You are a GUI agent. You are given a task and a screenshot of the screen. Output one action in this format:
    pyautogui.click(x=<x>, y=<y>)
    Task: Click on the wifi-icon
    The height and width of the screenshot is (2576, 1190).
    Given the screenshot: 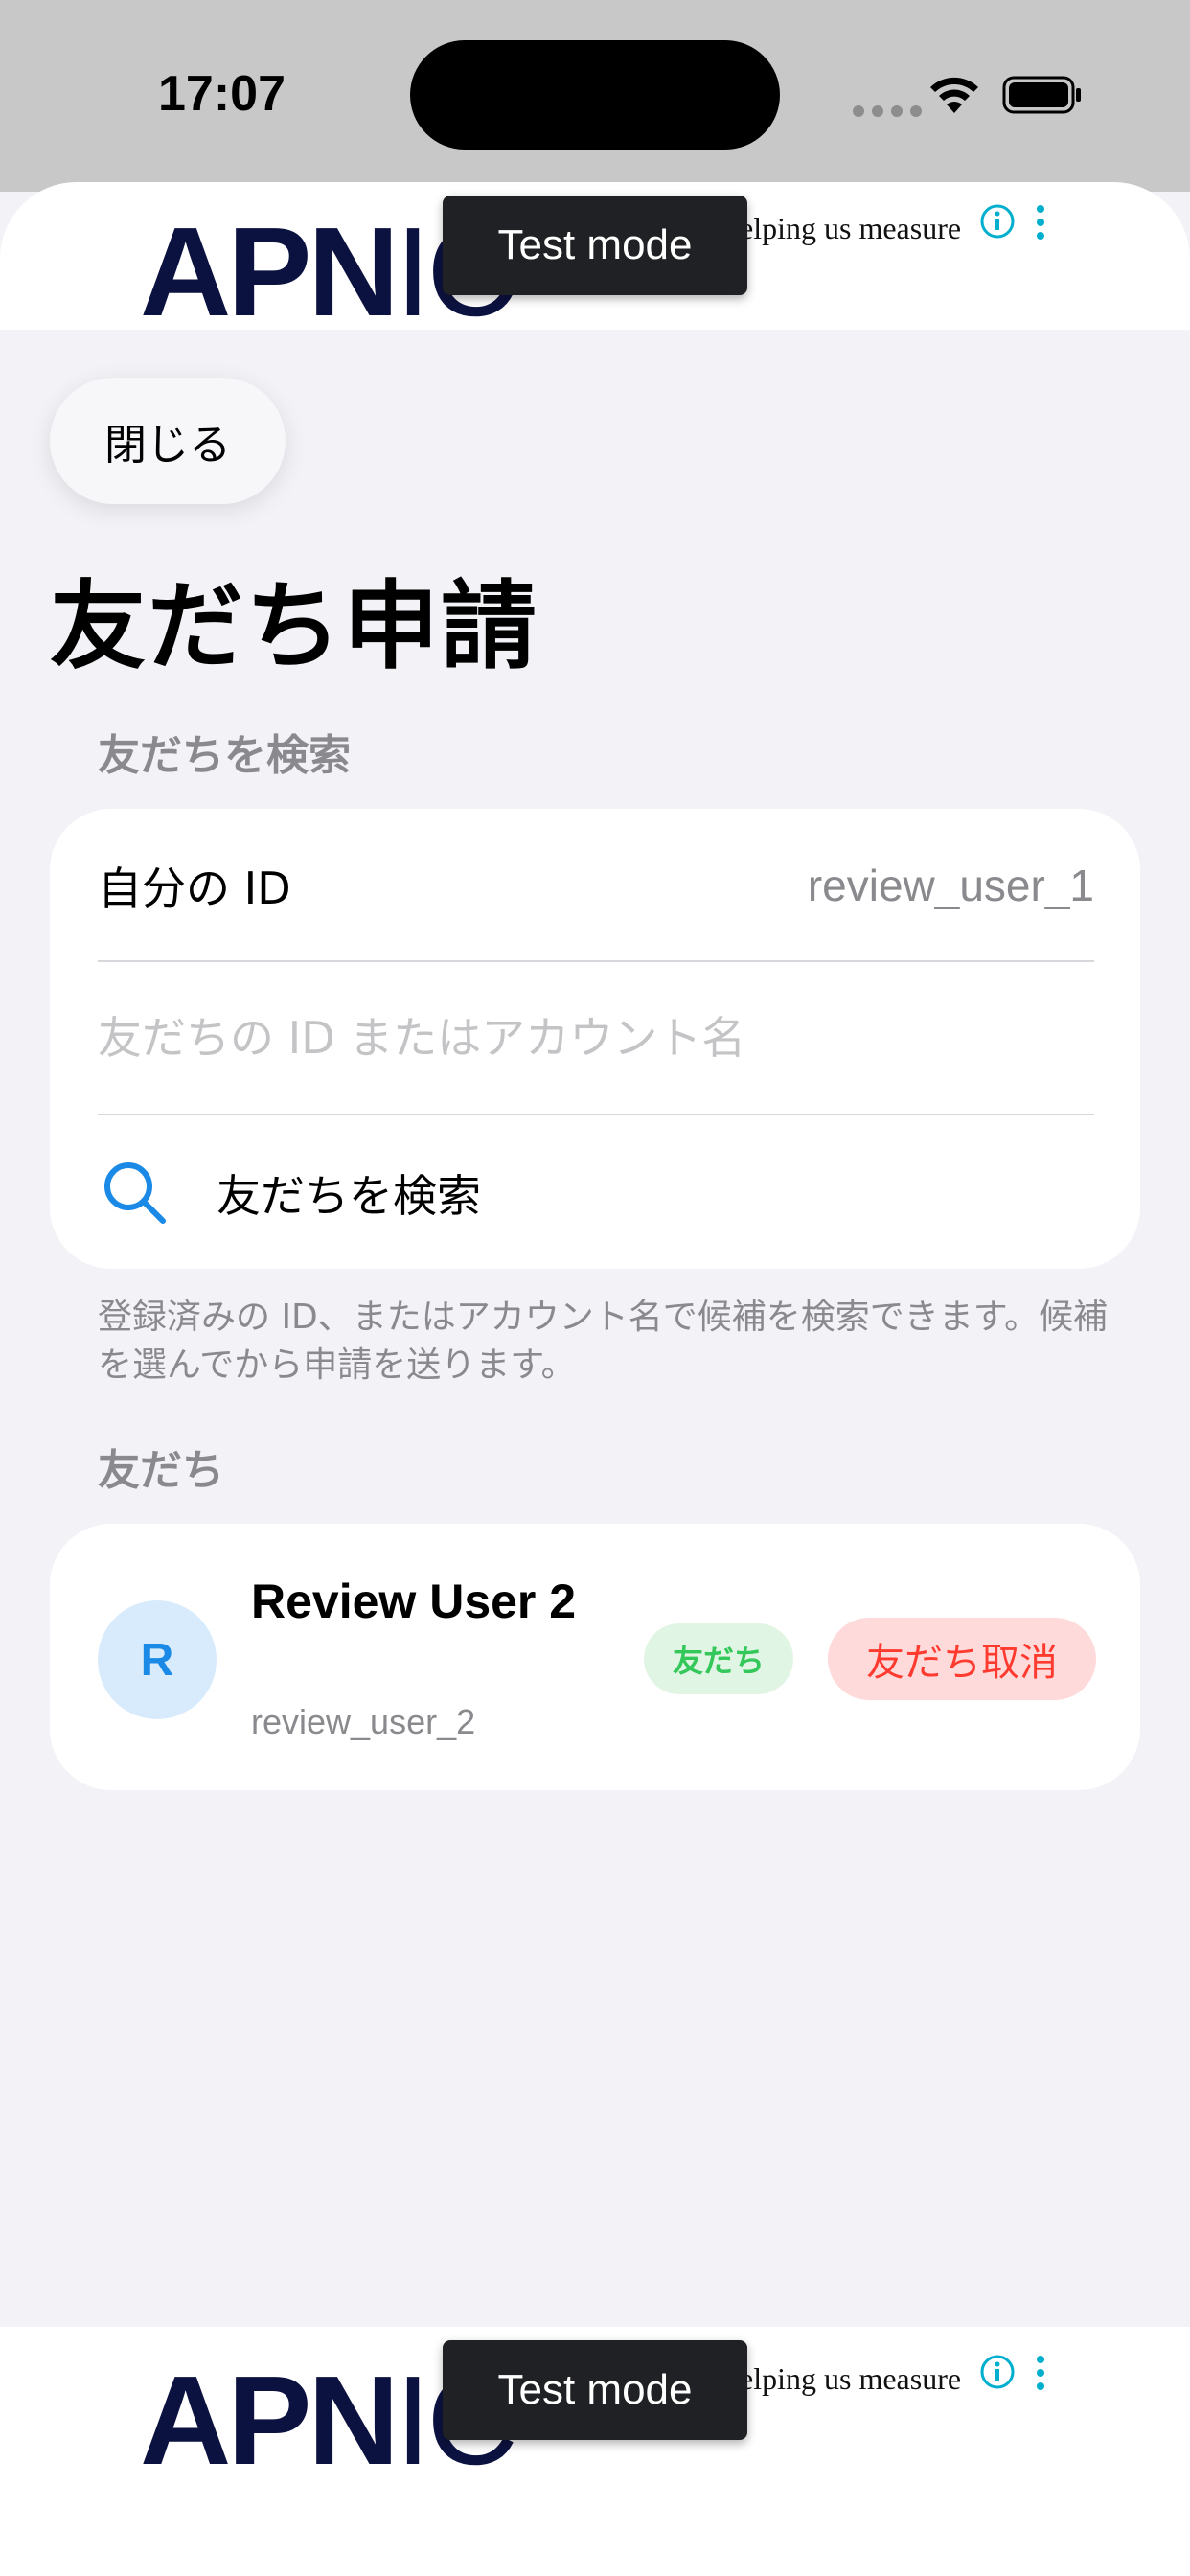 What is the action you would take?
    pyautogui.click(x=954, y=95)
    